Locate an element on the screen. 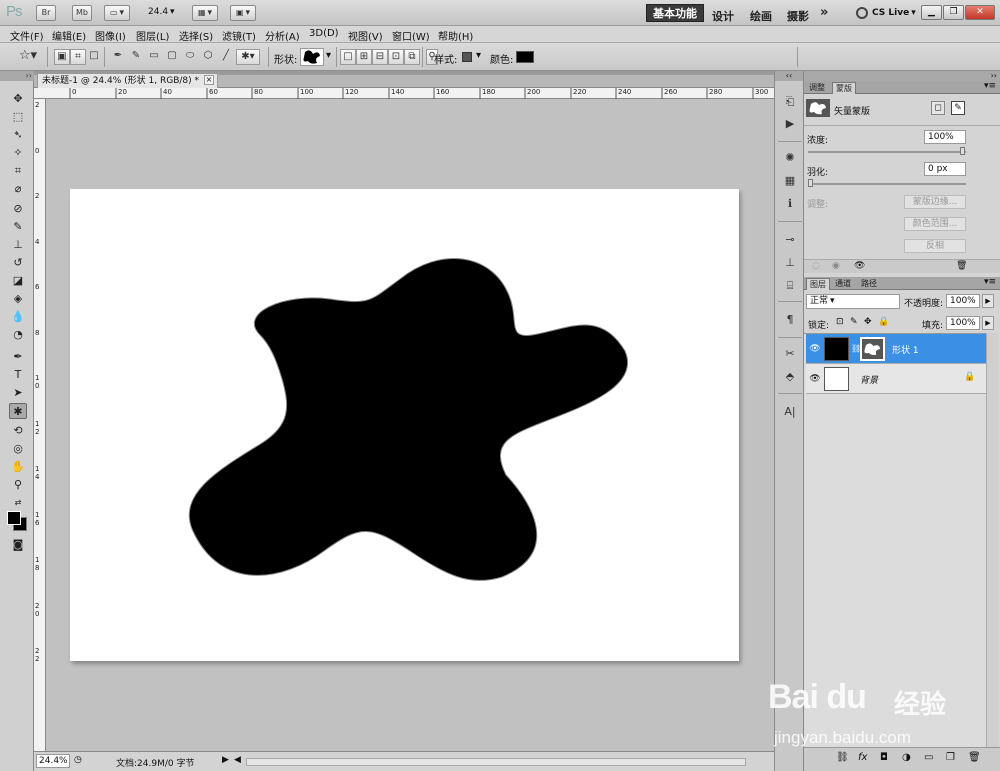 Image resolution: width=1000 pixels, height=771 pixels. custom-shape-tool-icon: ✱ is located at coordinates (18, 411).